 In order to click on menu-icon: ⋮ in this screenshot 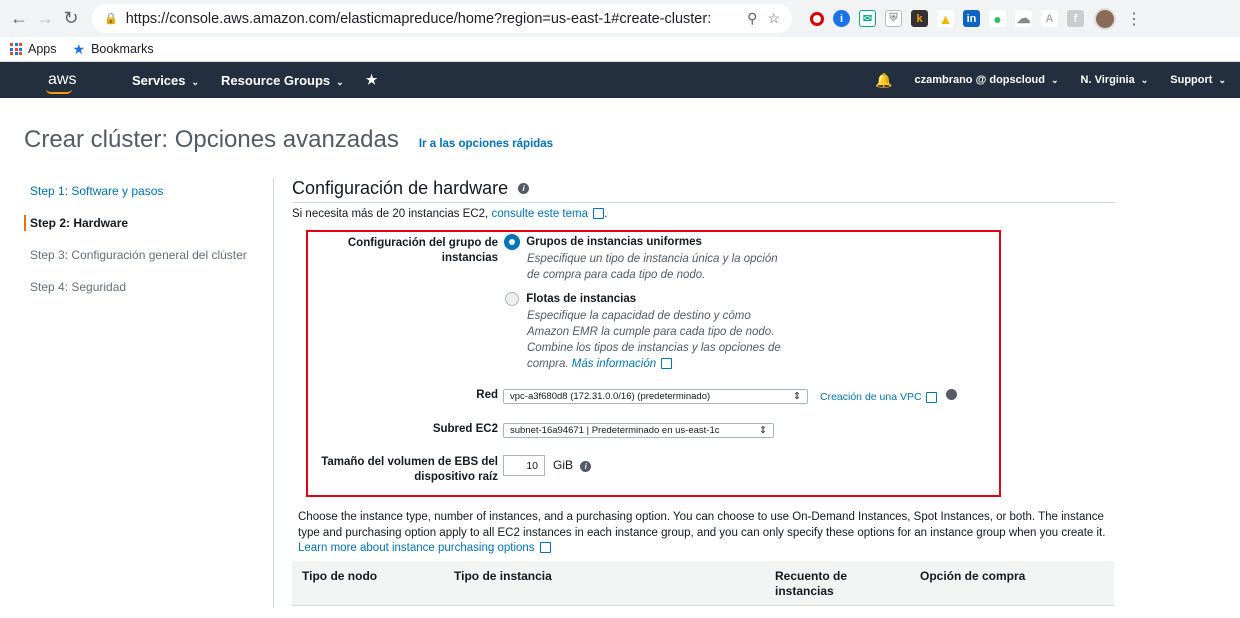, I will do `click(1134, 19)`.